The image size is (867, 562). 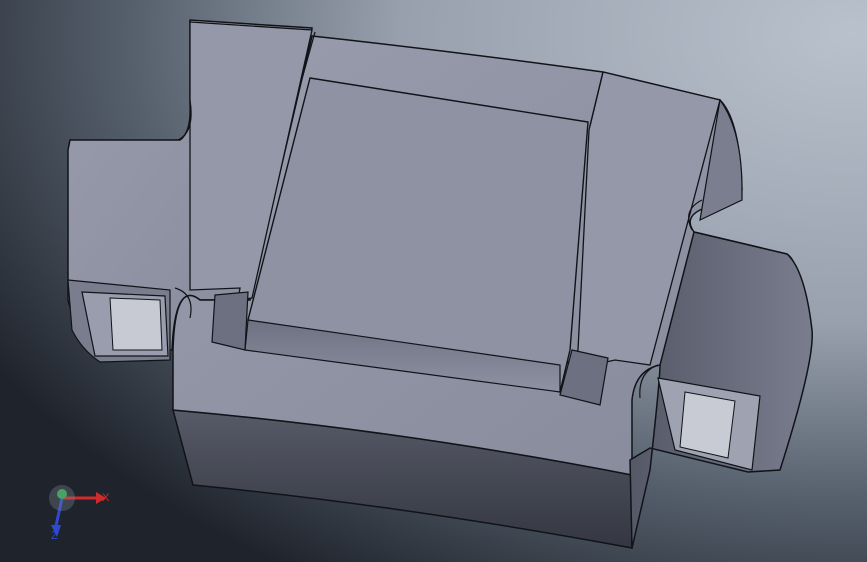 What do you see at coordinates (230, 321) in the screenshot?
I see `left-pocket-hole` at bounding box center [230, 321].